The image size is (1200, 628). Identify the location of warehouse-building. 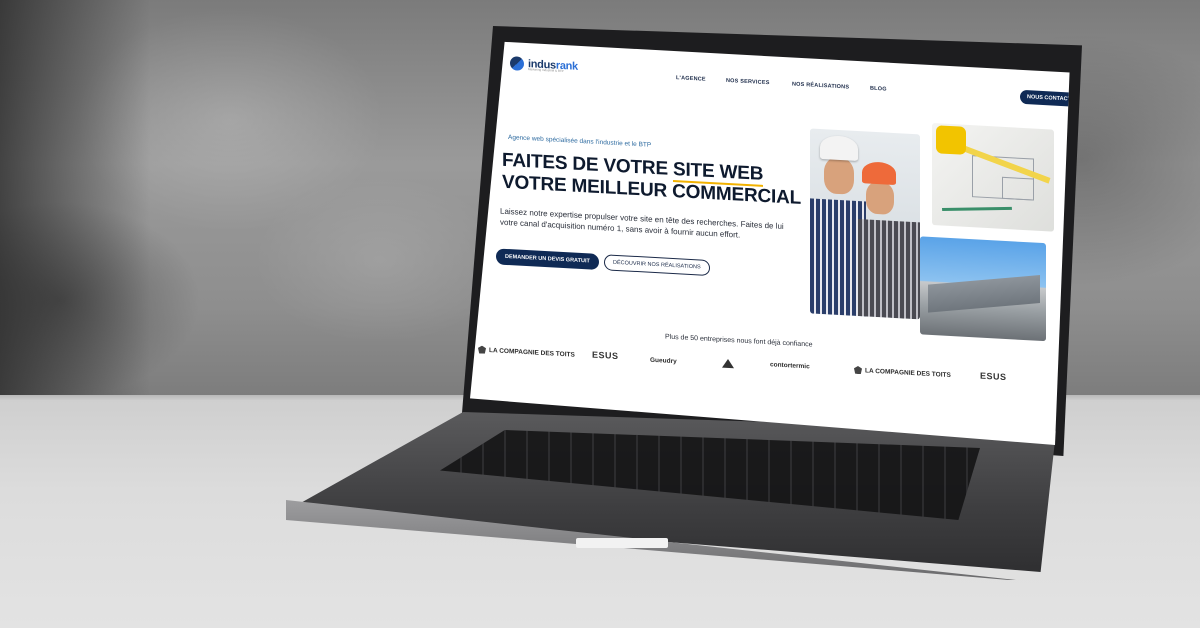
(984, 293).